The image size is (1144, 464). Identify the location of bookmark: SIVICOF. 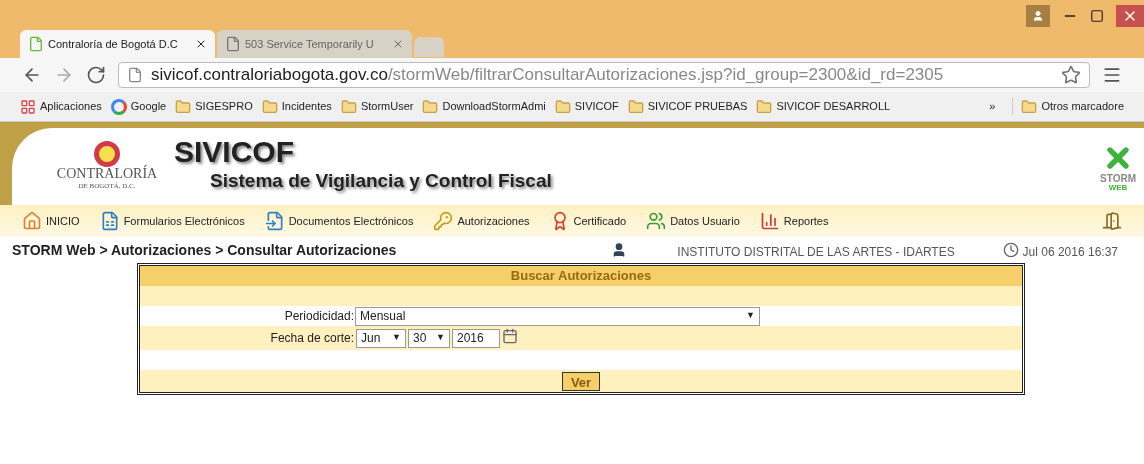
(586, 106).